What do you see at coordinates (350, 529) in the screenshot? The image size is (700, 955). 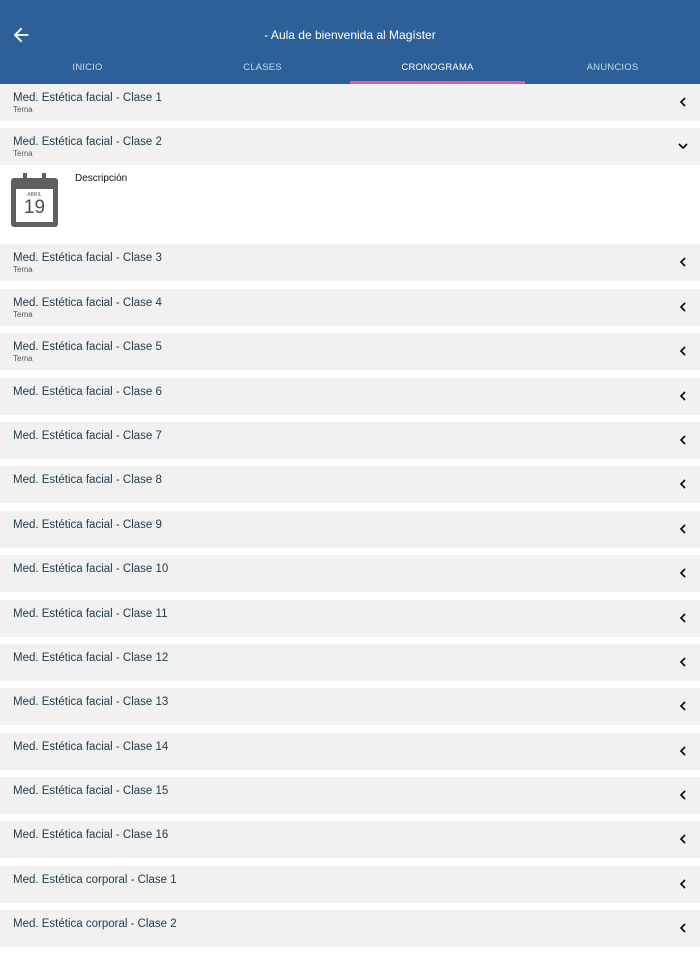 I see `schedule-item: Med. Estética facial - Clase 9` at bounding box center [350, 529].